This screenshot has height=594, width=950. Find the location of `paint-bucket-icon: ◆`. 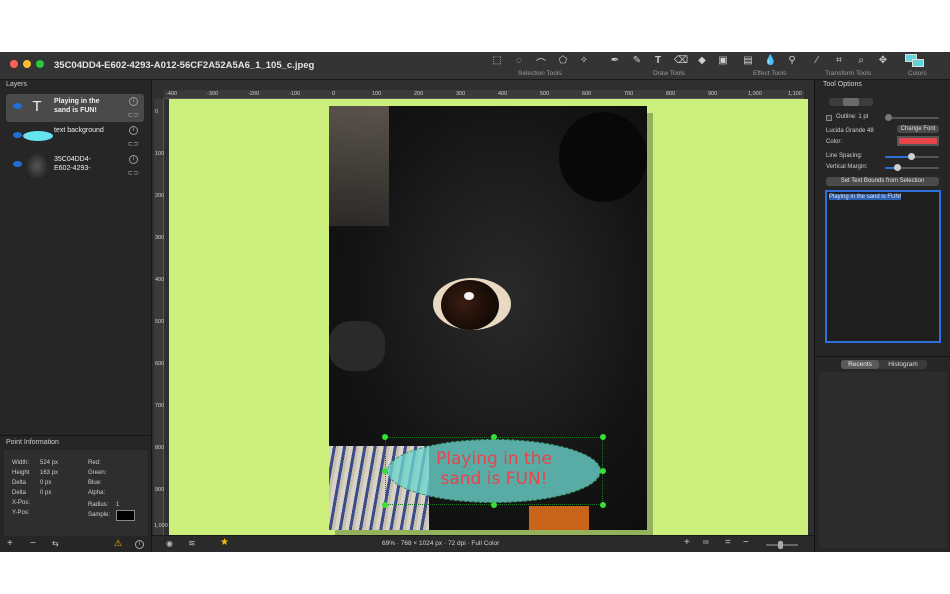

paint-bucket-icon: ◆ is located at coordinates (702, 60).